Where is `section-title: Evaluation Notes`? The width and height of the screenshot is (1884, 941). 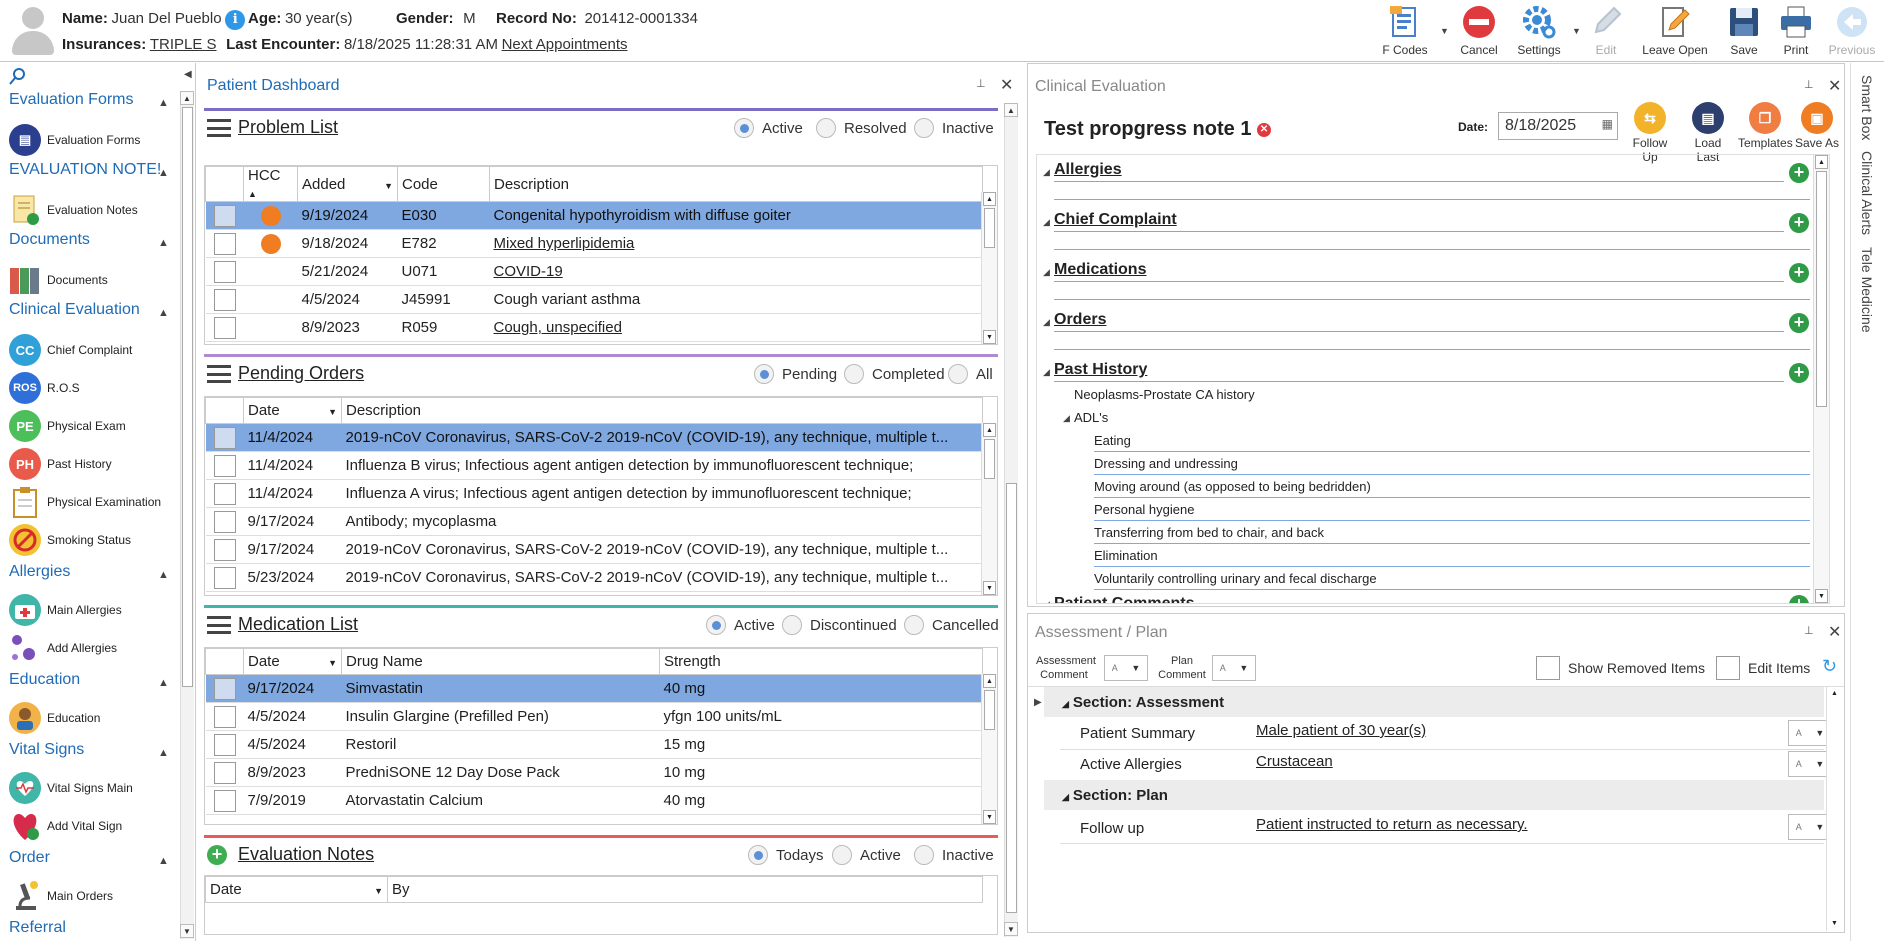 section-title: Evaluation Notes is located at coordinates (306, 854).